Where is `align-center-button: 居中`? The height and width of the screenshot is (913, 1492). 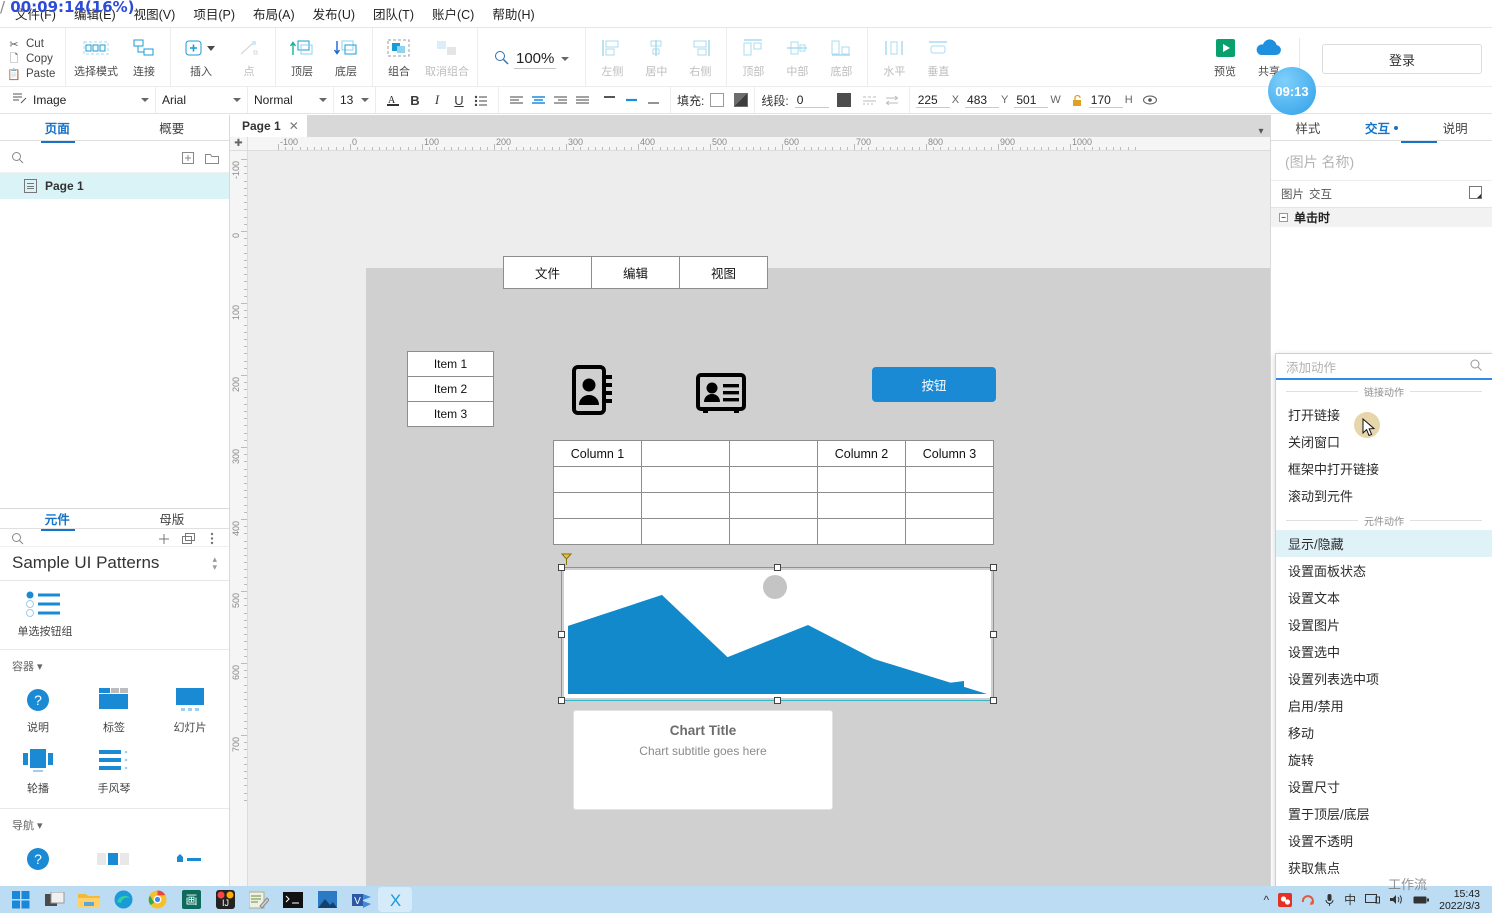 align-center-button: 居中 is located at coordinates (656, 55).